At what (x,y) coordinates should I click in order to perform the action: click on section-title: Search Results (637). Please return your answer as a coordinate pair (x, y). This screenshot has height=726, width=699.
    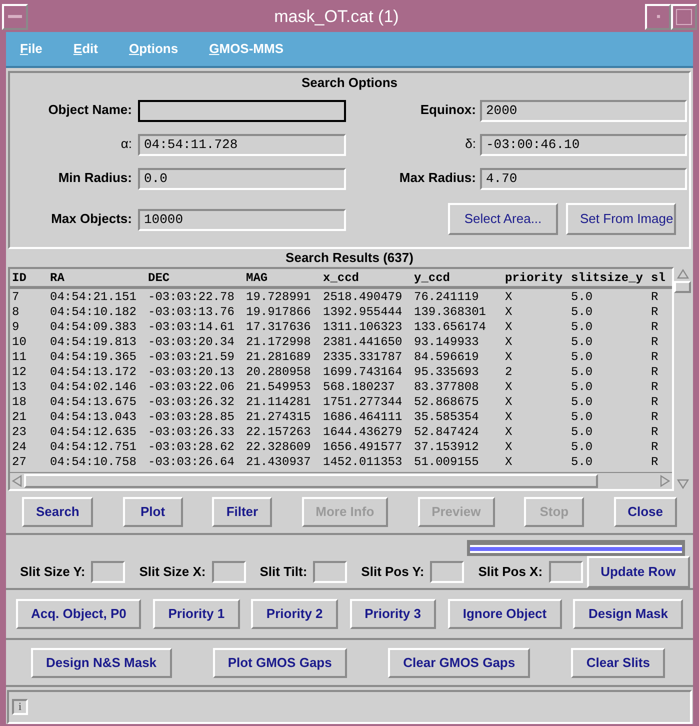
    Looking at the image, I should click on (349, 258).